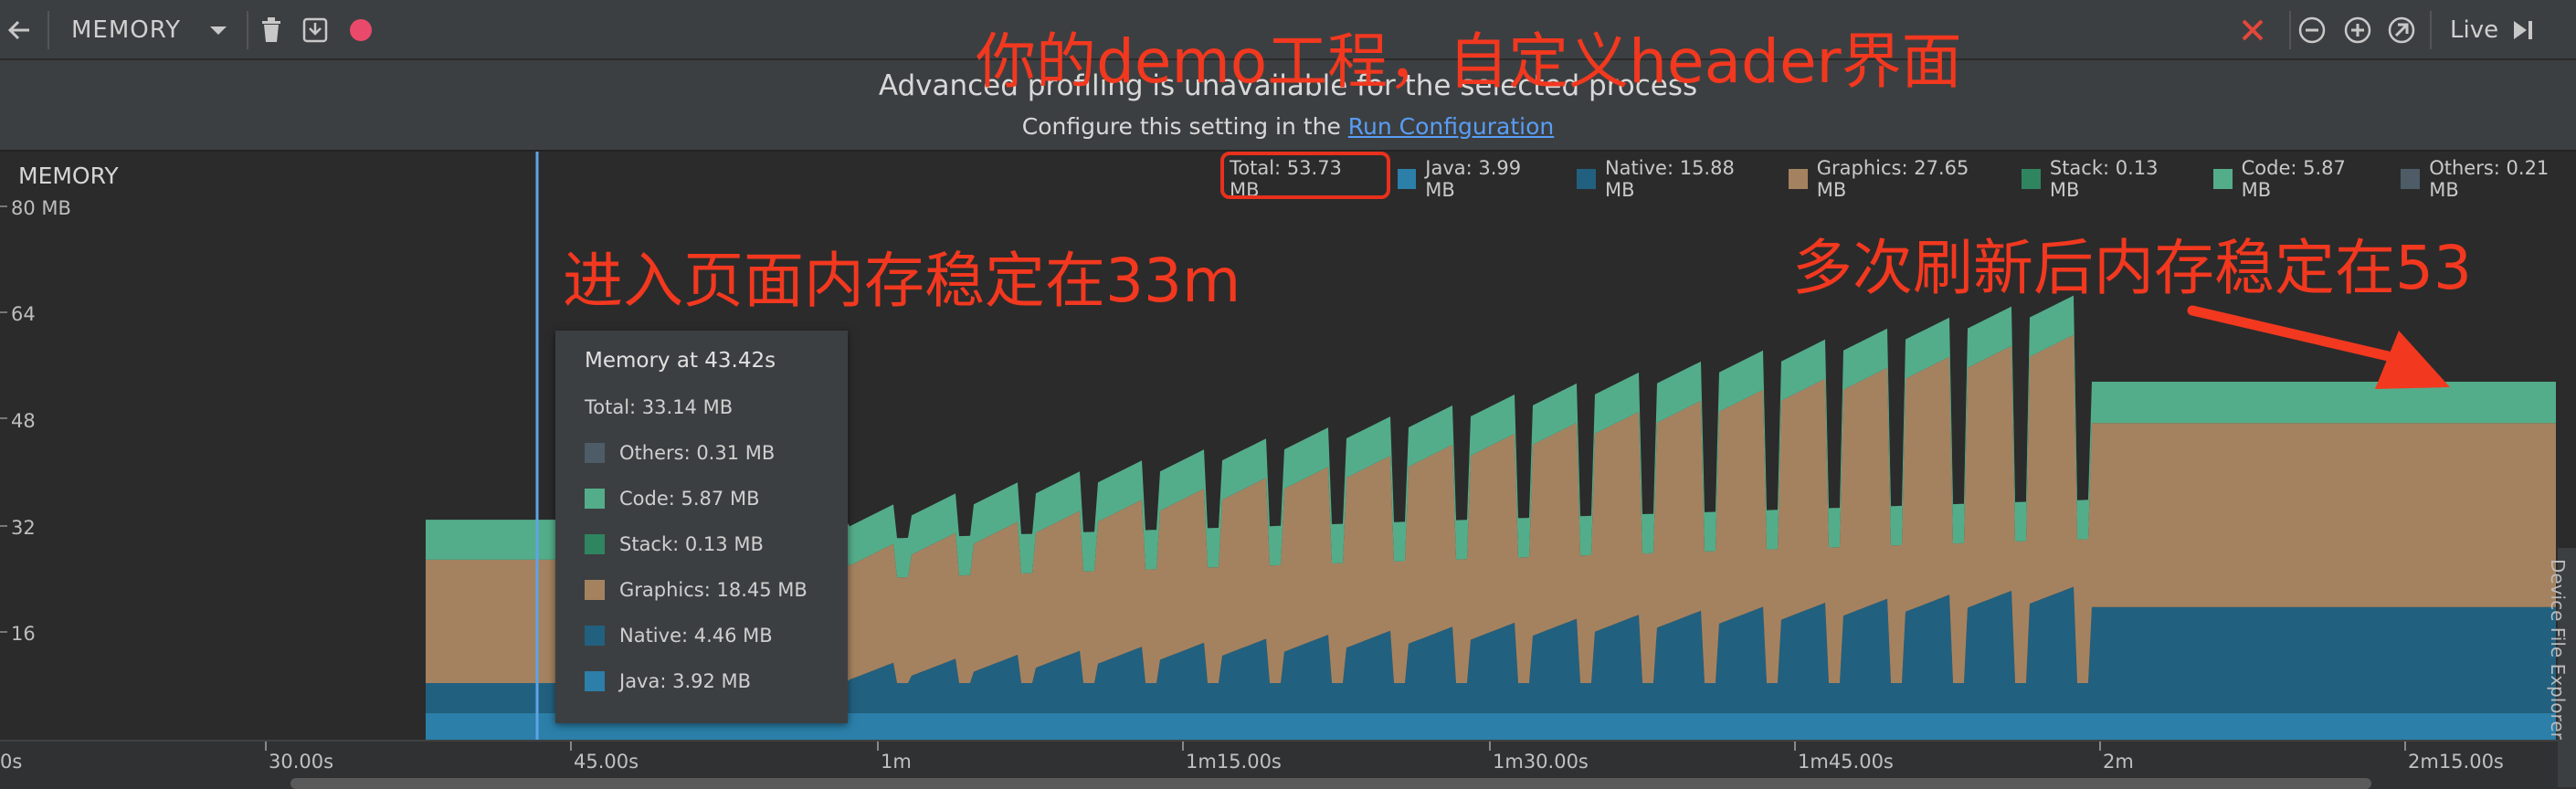 The image size is (2576, 789). I want to click on save-icon, so click(315, 30).